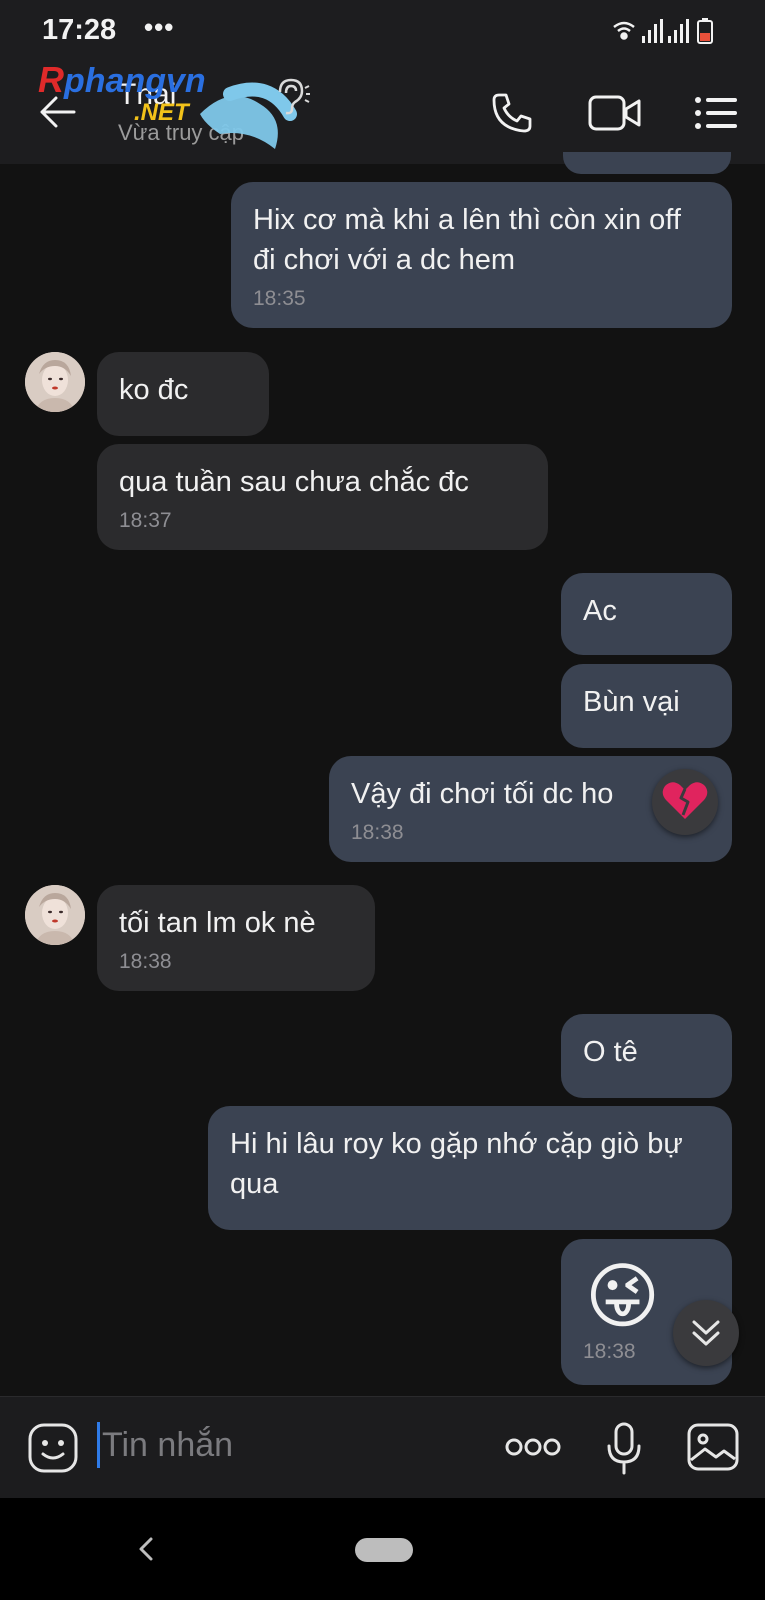 Image resolution: width=765 pixels, height=1600 pixels. I want to click on sticker-icon, so click(53, 1448).